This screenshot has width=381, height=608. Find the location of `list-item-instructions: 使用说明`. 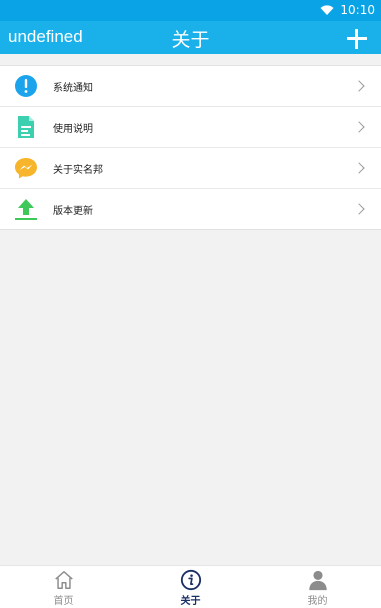

list-item-instructions: 使用说明 is located at coordinates (190, 127).